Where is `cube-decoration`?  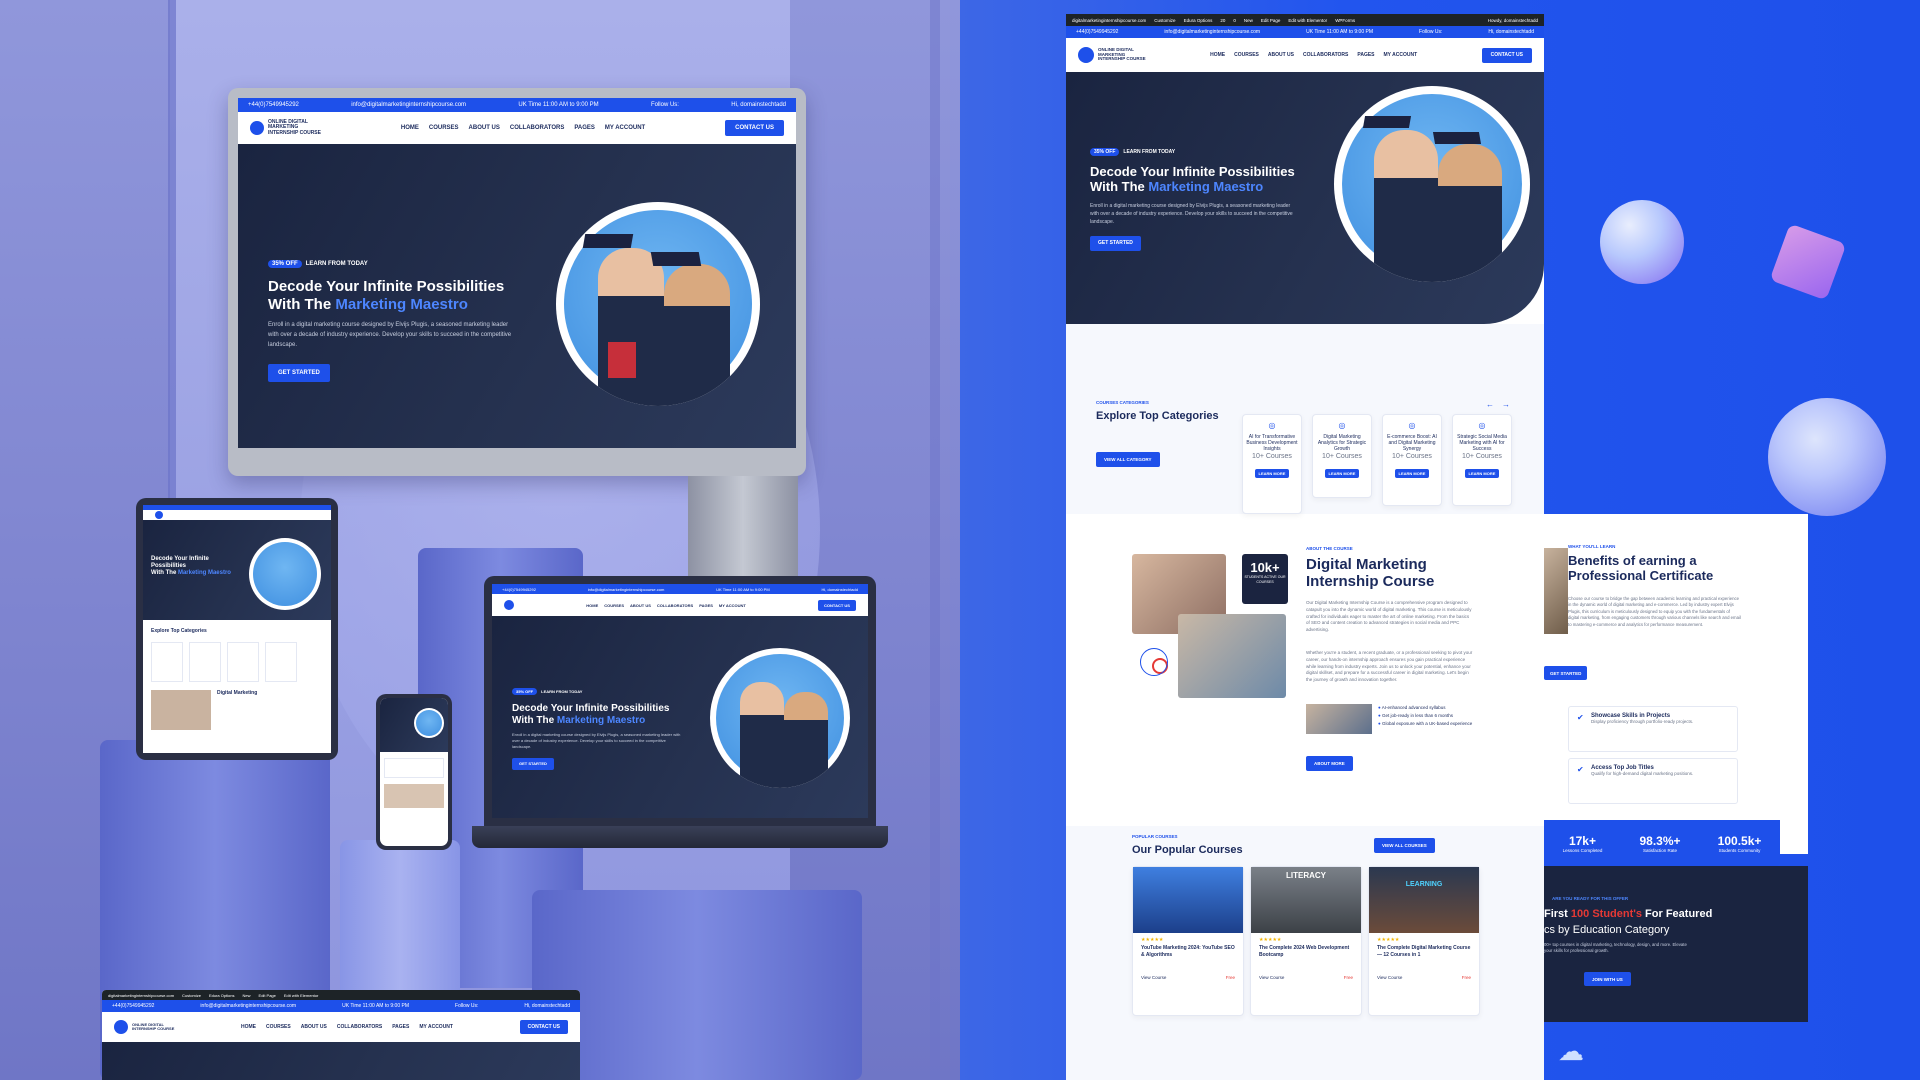
cube-decoration is located at coordinates (1808, 262).